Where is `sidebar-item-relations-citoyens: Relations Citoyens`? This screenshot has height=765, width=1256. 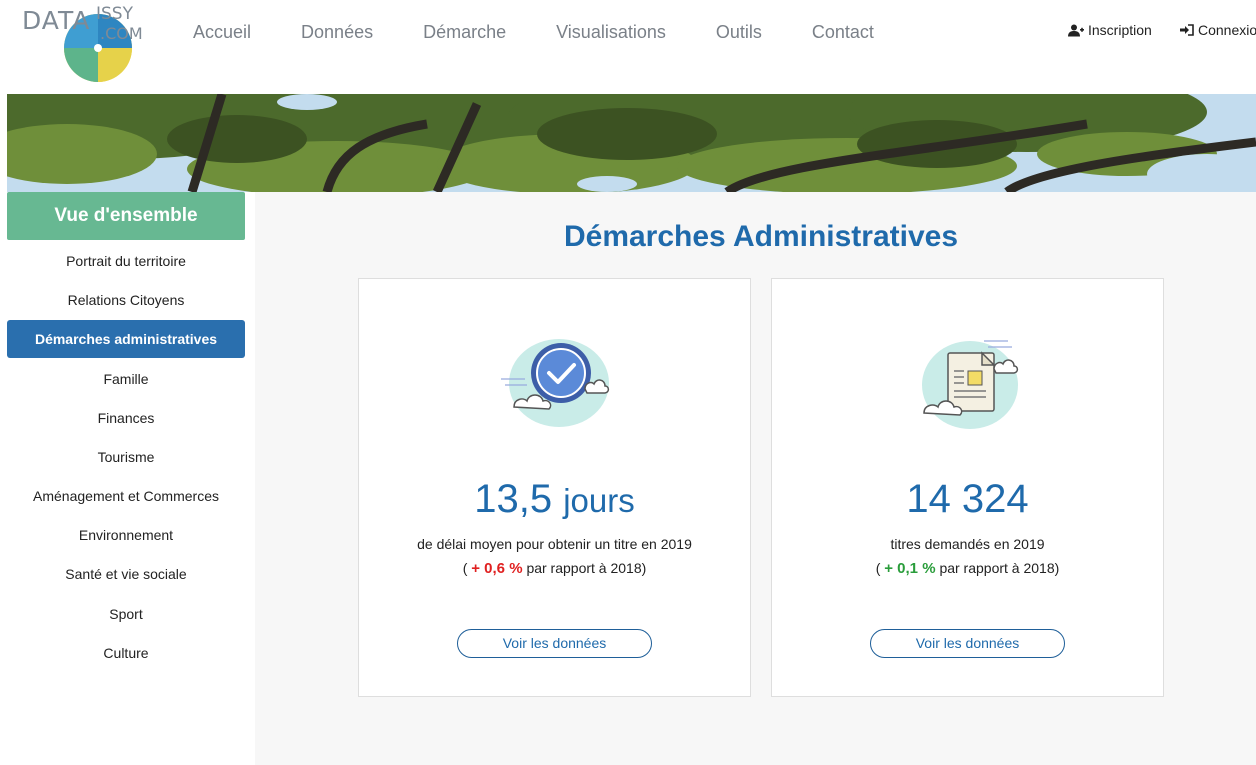
sidebar-item-relations-citoyens: Relations Citoyens is located at coordinates (126, 300).